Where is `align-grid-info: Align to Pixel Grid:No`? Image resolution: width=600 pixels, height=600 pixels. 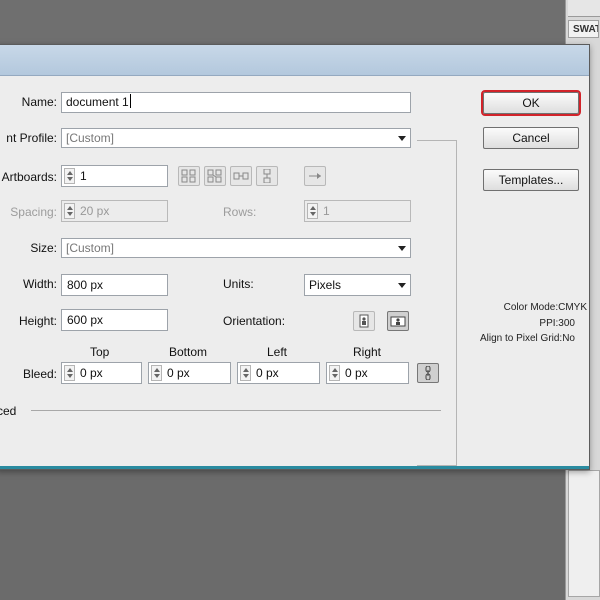
align-grid-info: Align to Pixel Grid:No is located at coordinates (527, 338).